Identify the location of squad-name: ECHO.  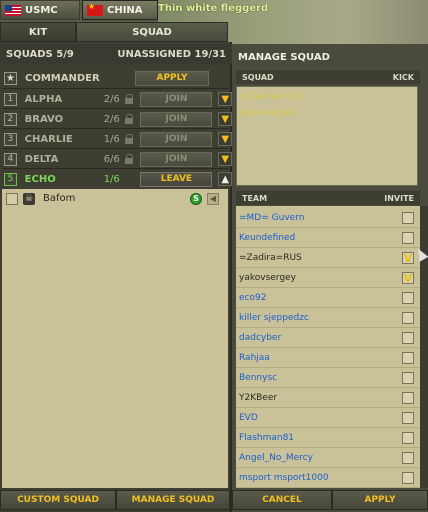
(40, 179).